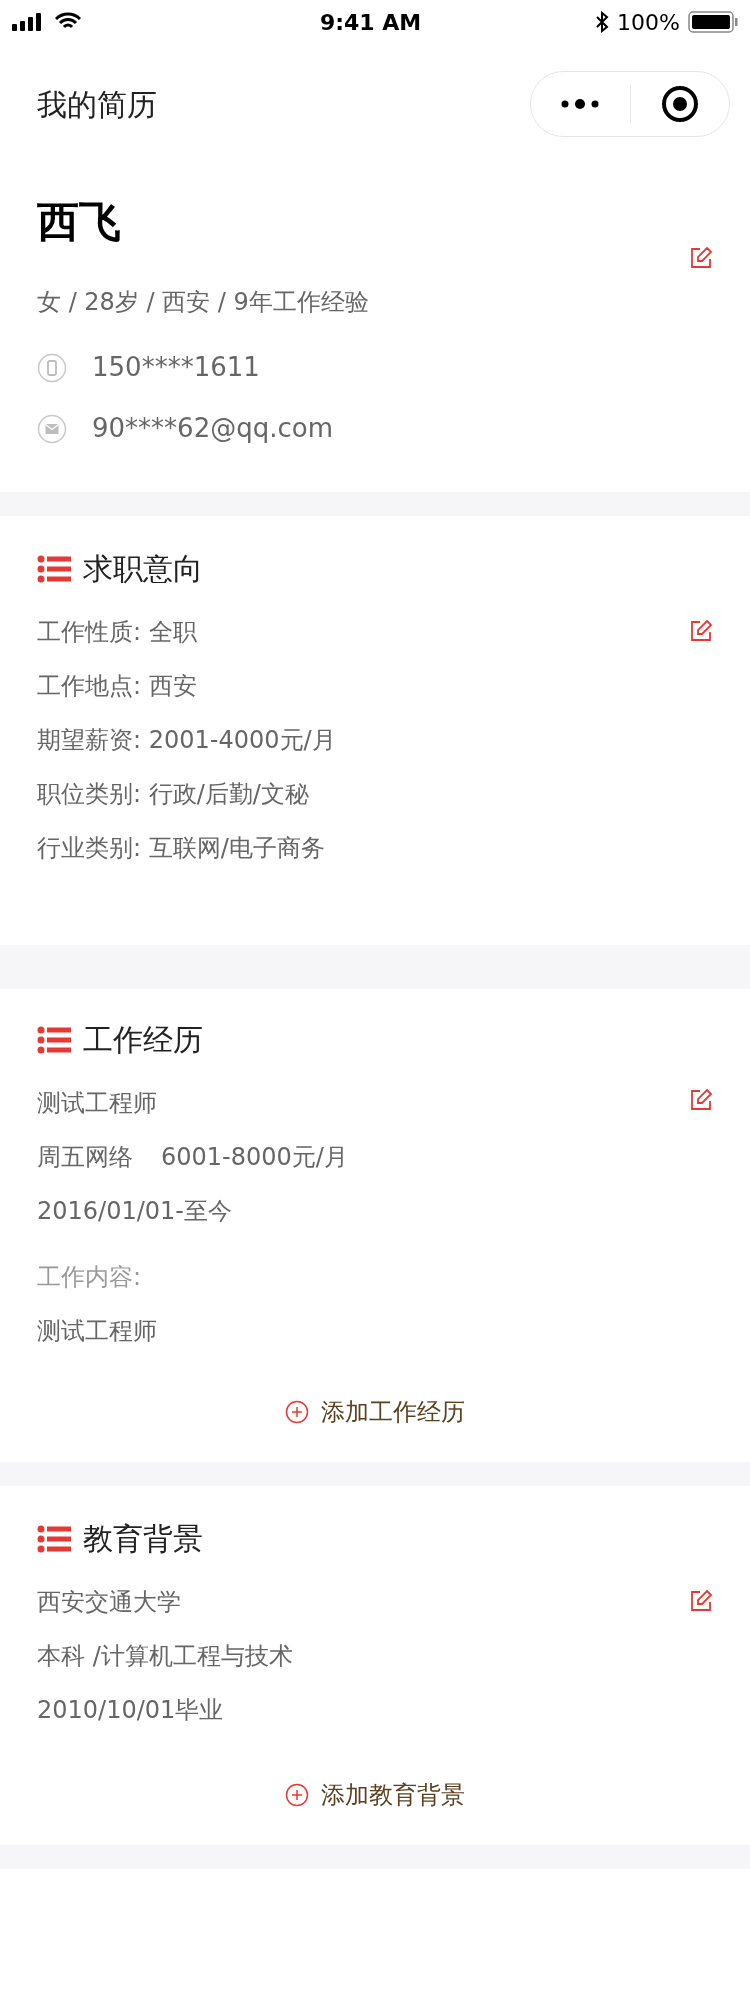  I want to click on email-address: 90****62@qq.com, so click(212, 428).